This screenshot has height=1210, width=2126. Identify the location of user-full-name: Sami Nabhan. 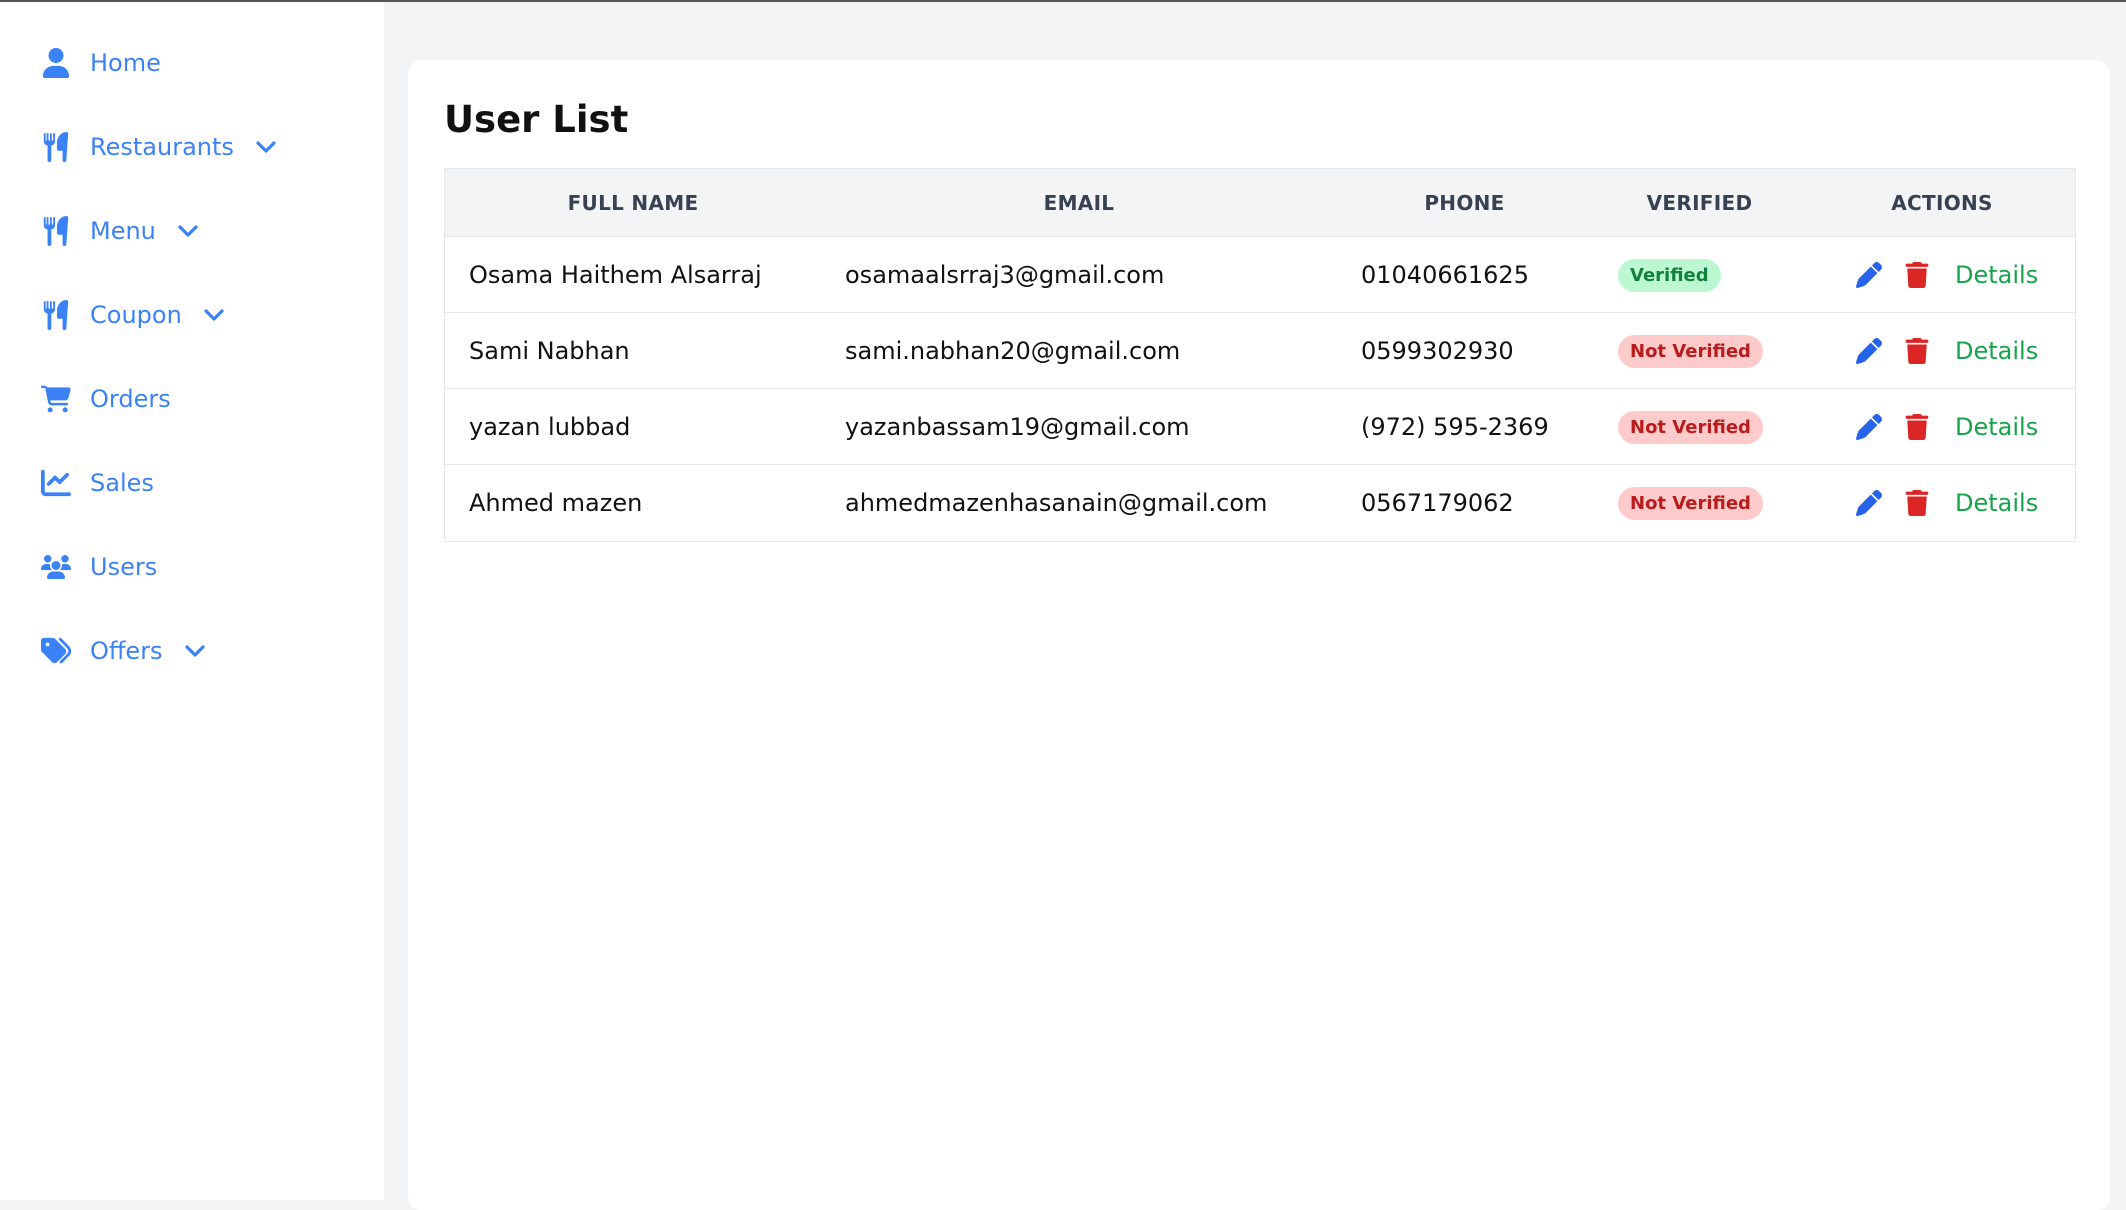
(549, 351).